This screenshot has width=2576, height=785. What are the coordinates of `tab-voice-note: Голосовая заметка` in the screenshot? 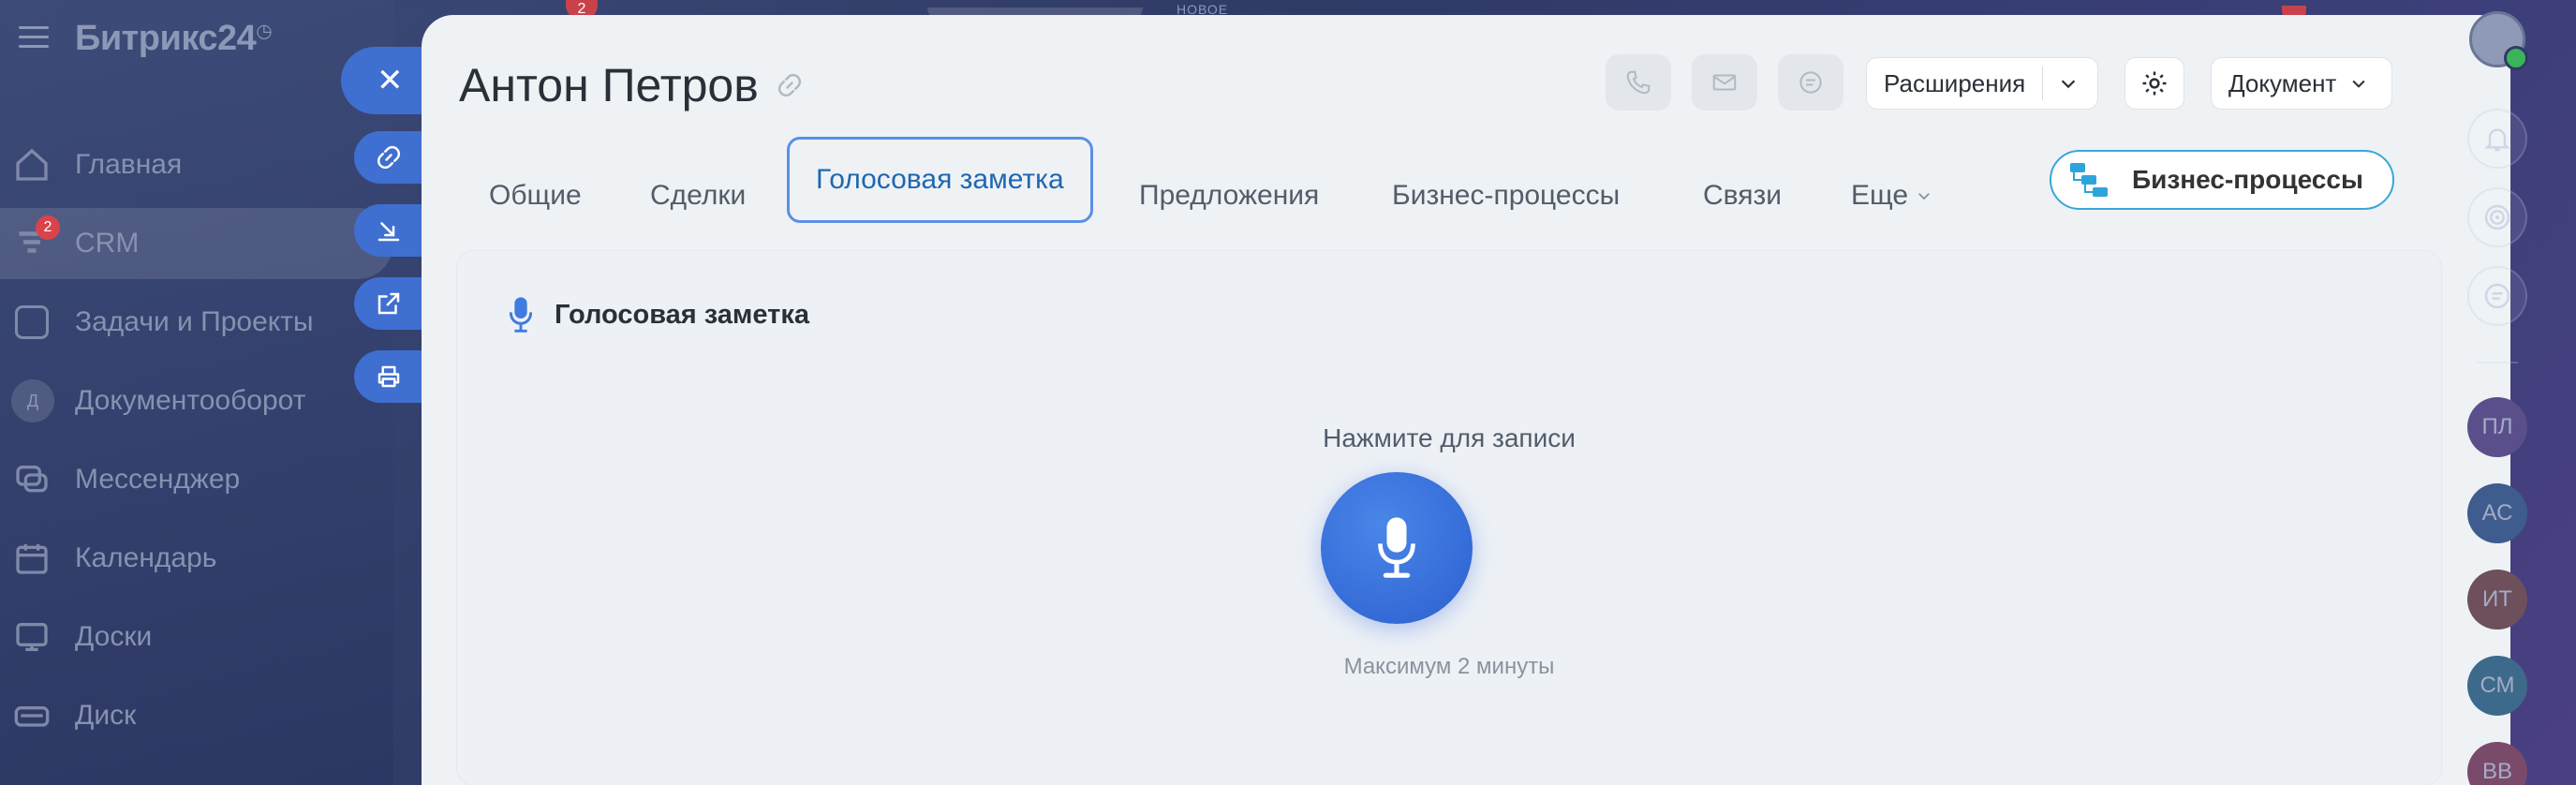 It's located at (940, 180).